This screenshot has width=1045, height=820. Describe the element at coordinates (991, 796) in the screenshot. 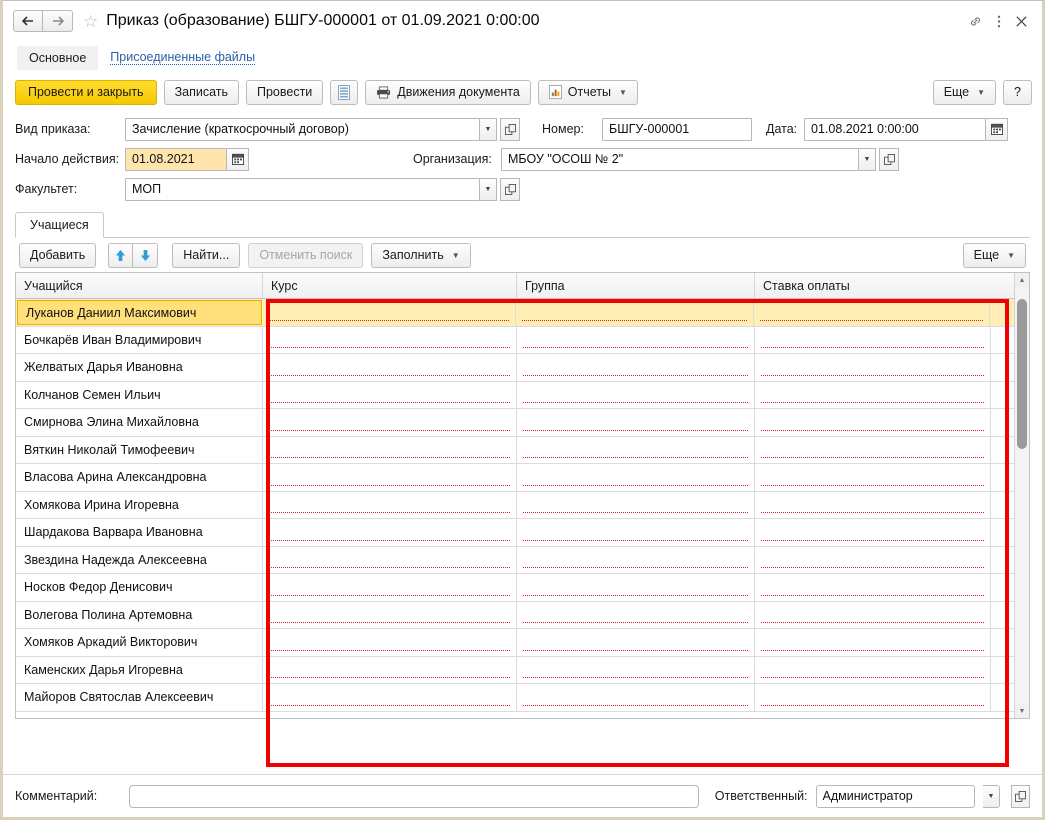

I see `responsible-dropdown-button: ▼` at that location.